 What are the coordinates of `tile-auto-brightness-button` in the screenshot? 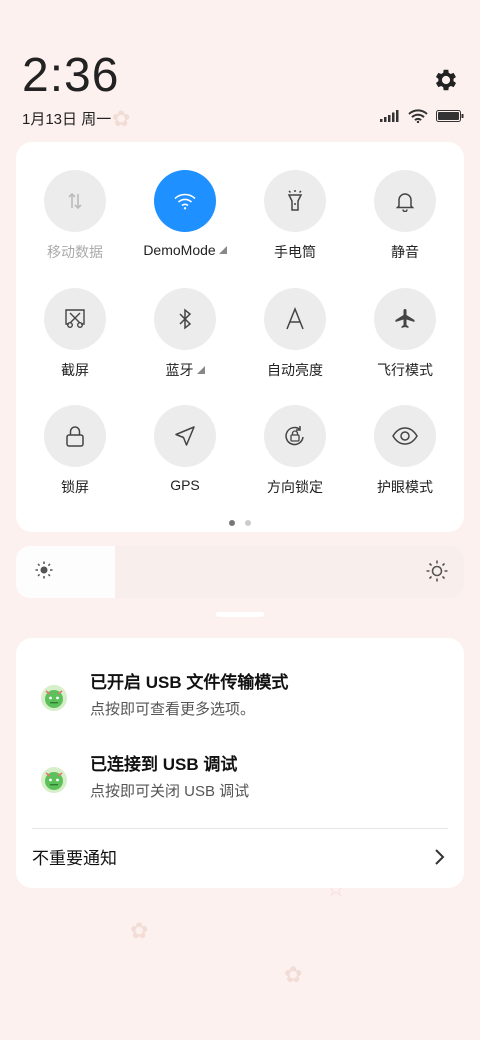 It's located at (295, 319).